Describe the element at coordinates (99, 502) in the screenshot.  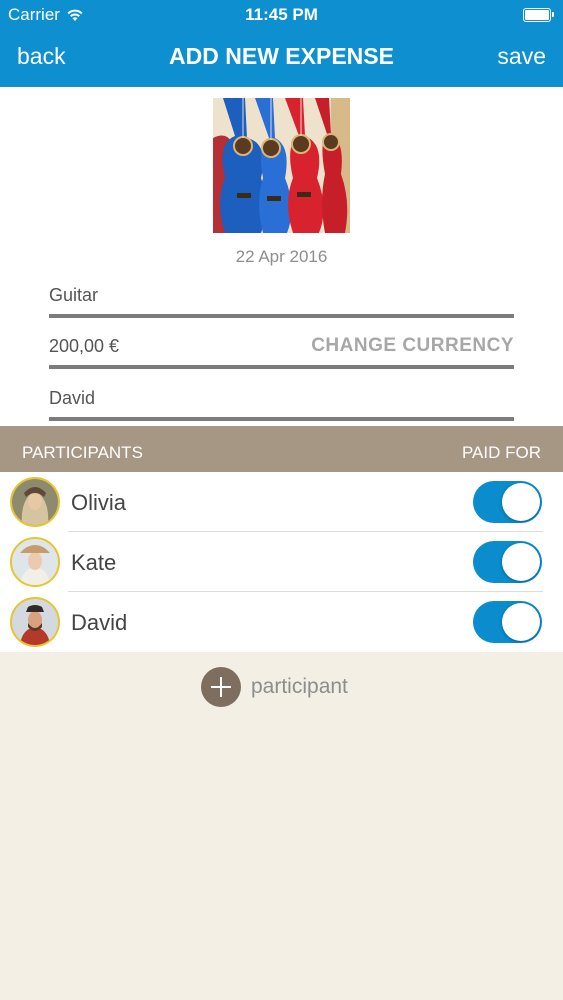
I see `participant-name: Olivia` at that location.